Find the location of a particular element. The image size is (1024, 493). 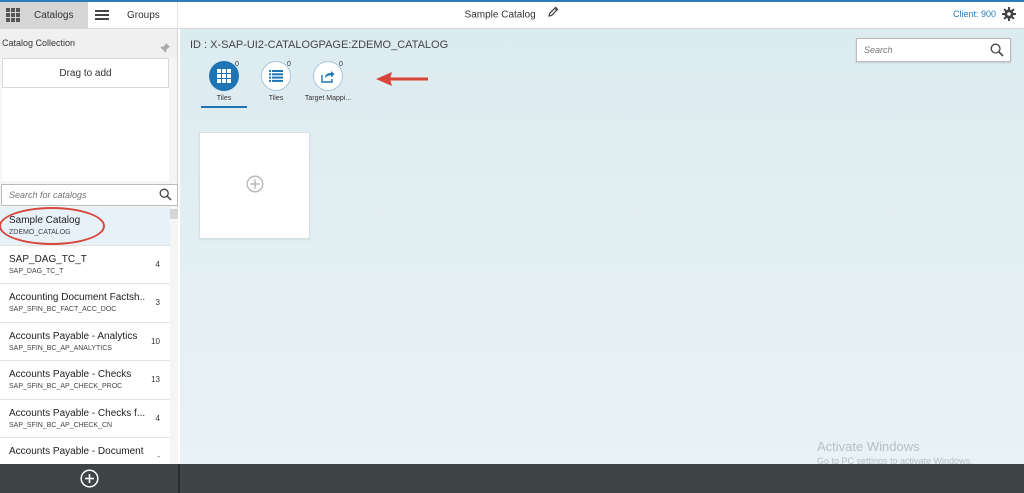

menu-icon is located at coordinates (102, 15).